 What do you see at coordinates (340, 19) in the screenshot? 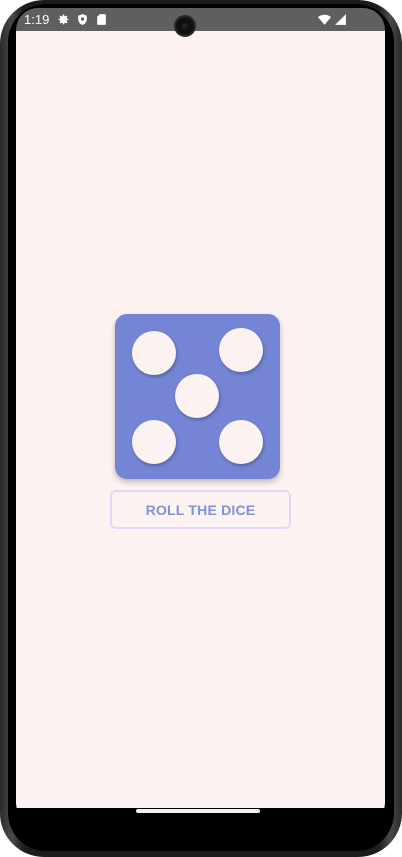
I see `signal-icon` at bounding box center [340, 19].